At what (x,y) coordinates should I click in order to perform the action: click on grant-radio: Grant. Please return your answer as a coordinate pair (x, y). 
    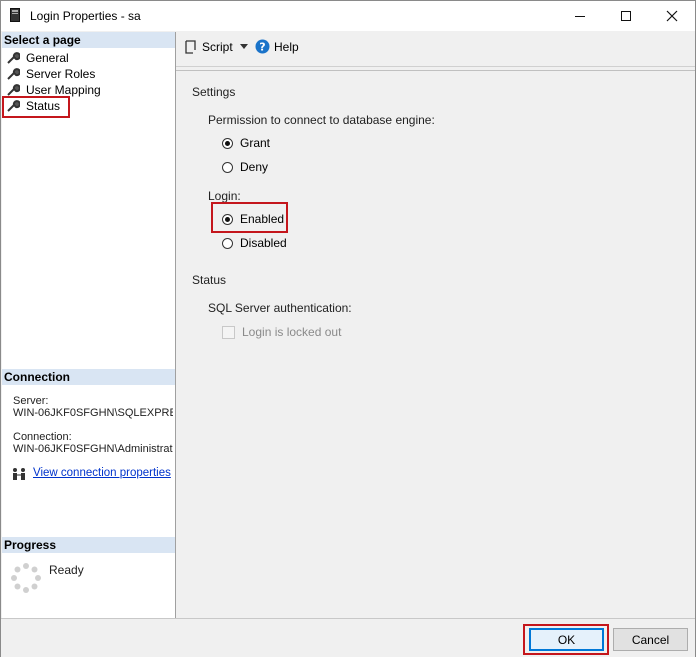
    Looking at the image, I should click on (246, 143).